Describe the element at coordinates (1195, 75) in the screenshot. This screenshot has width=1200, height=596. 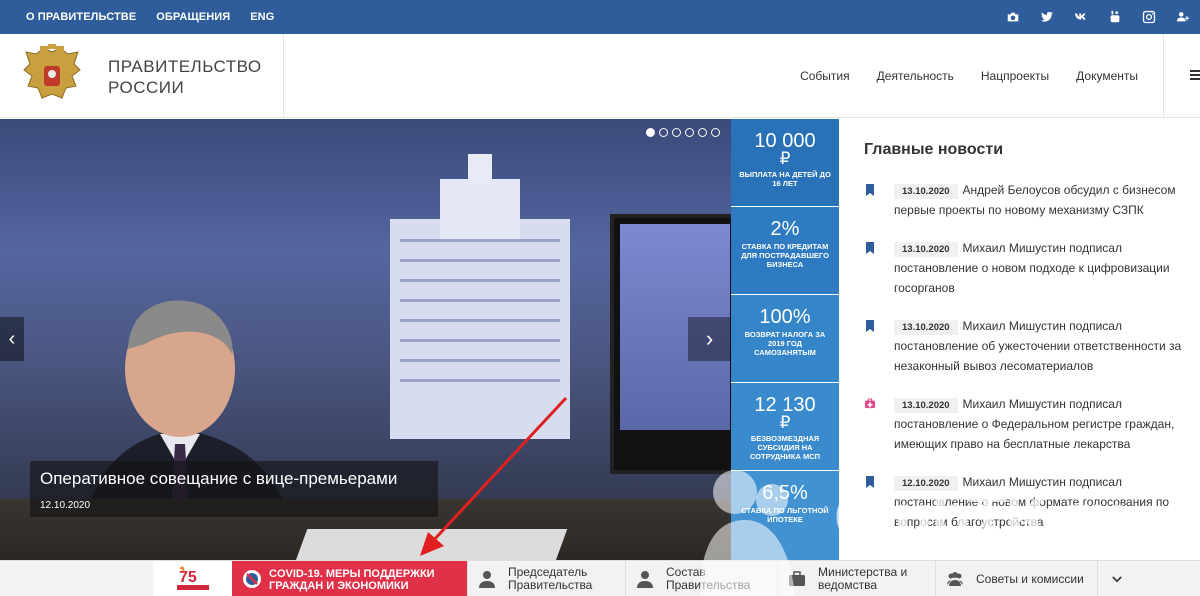
I see `menu-icon` at that location.